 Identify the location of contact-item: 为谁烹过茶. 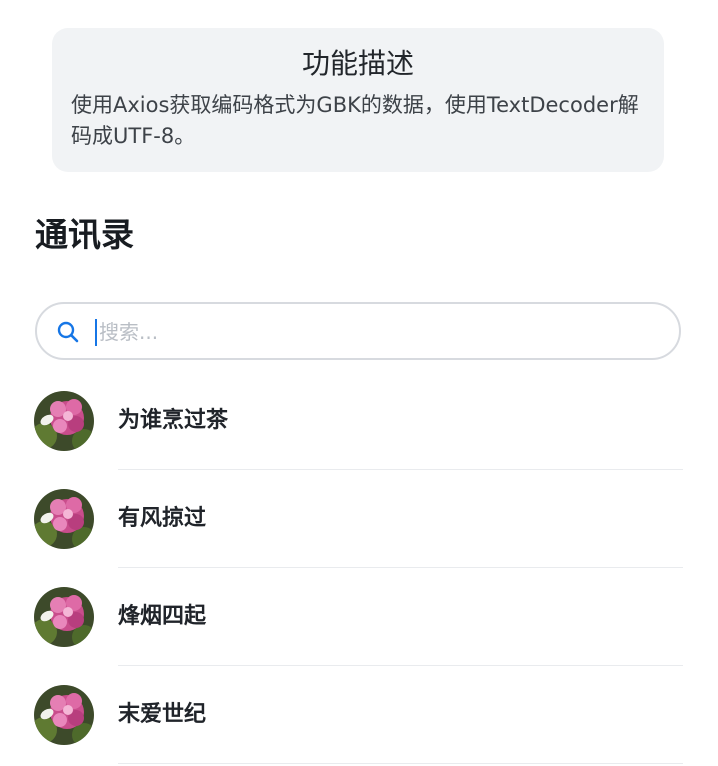
(359, 431).